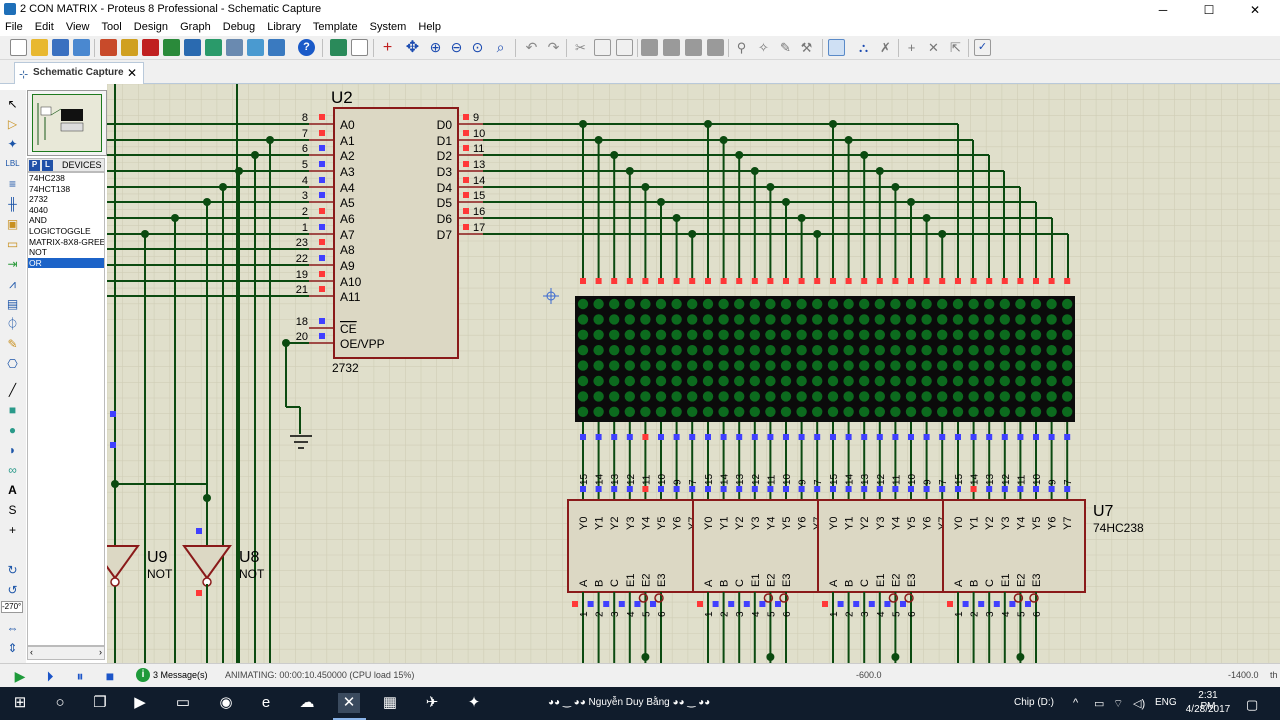 This screenshot has height=720, width=1280. I want to click on notifications-icon: ▢, so click(1252, 705).